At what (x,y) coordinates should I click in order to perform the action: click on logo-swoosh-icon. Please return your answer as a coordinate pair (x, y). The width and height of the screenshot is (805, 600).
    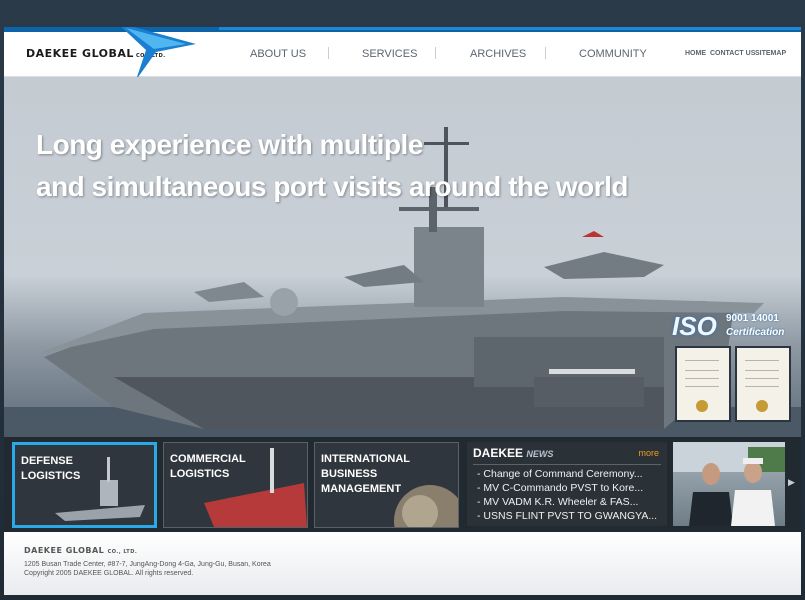
    Looking at the image, I should click on (158, 53).